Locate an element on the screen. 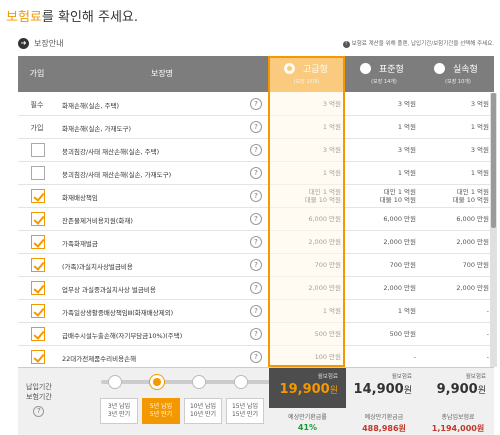 This screenshot has height=435, width=500. period-option-button: 10년 납입 10년 만기 is located at coordinates (203, 411).